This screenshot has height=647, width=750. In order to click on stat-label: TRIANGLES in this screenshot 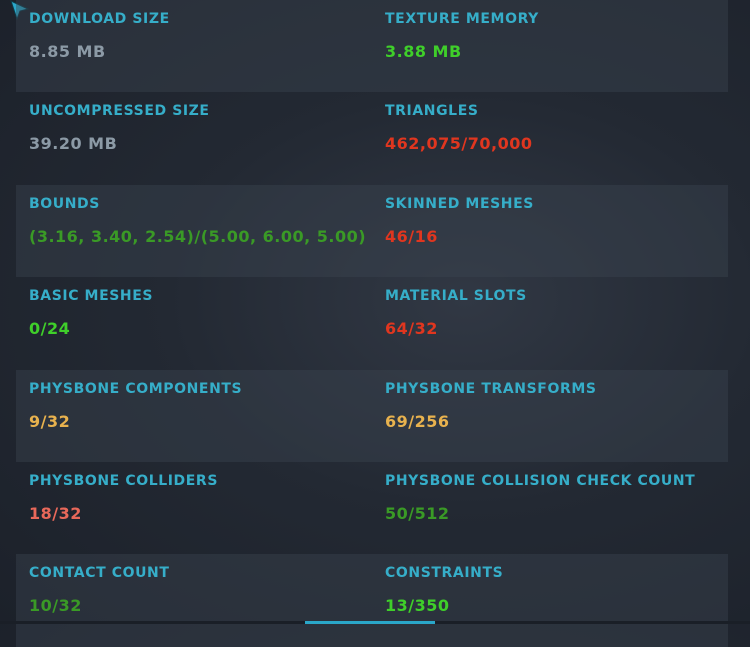, I will do `click(432, 111)`.